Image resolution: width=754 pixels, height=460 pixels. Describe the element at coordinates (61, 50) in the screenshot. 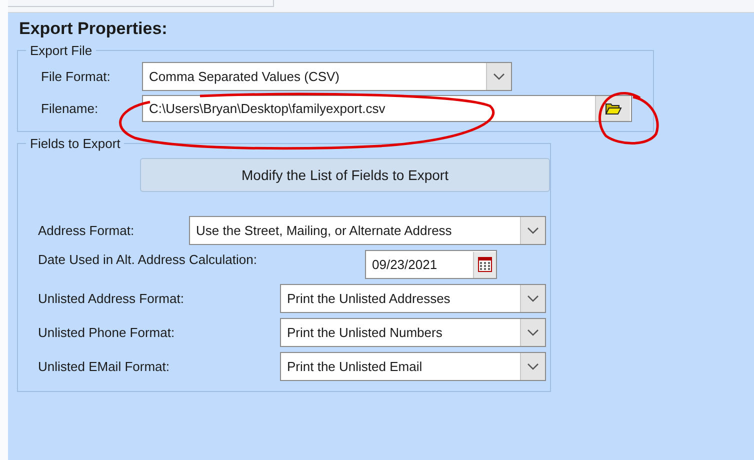

I see `group-label: Export File` at that location.